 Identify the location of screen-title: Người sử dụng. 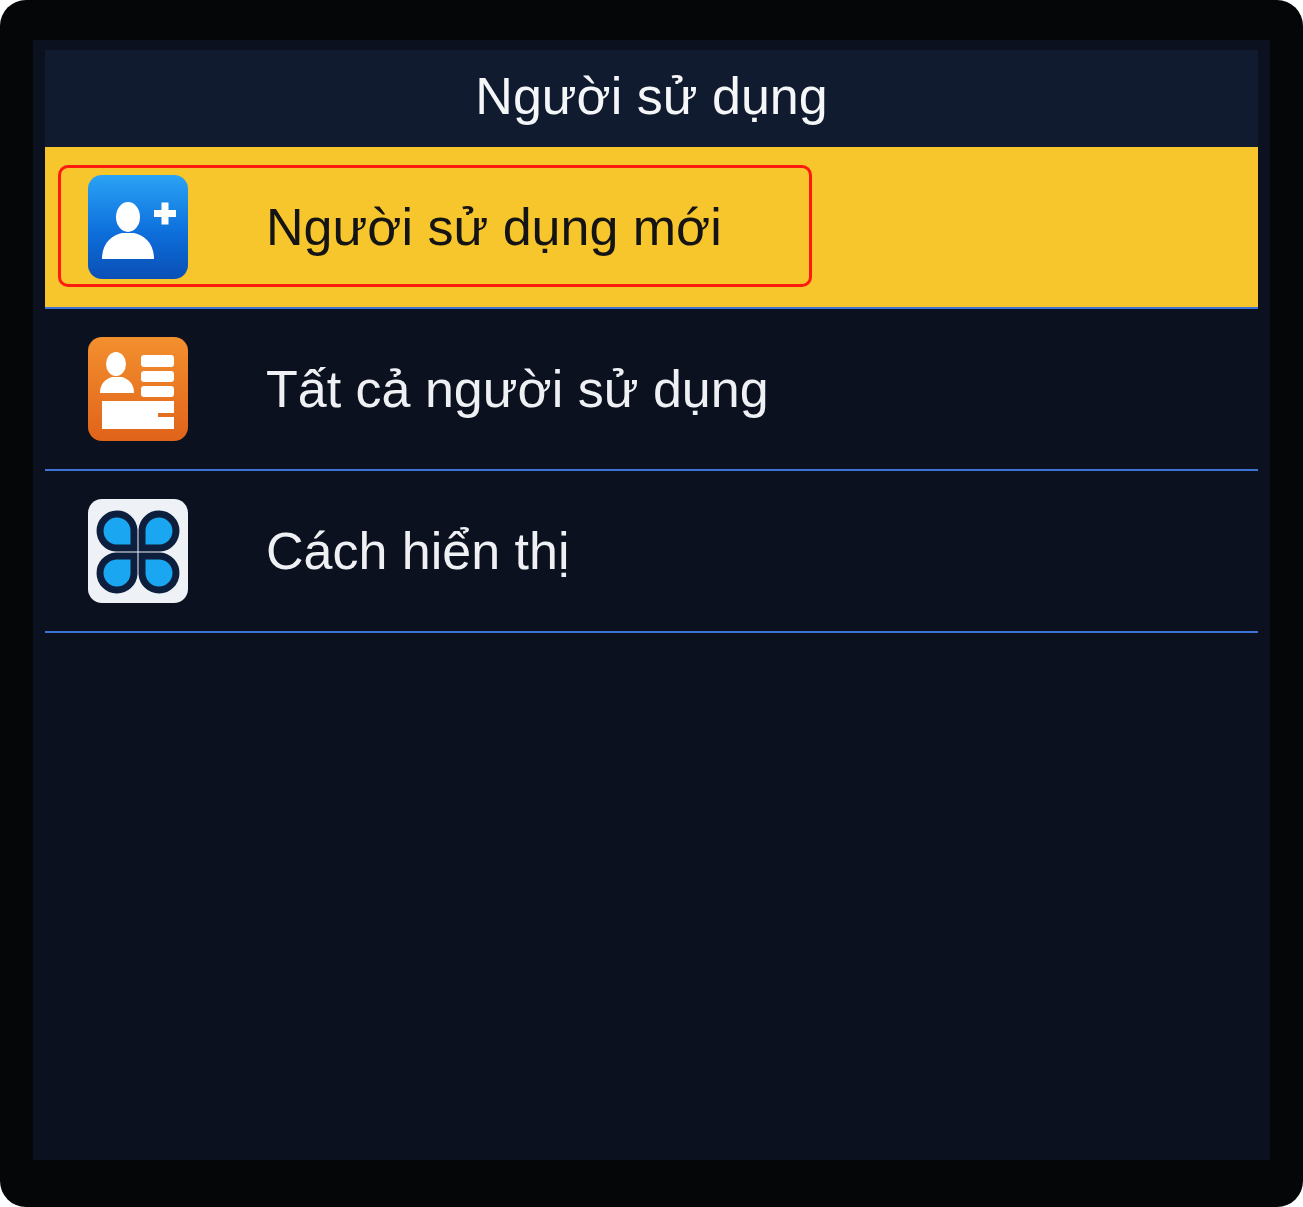
(651, 98).